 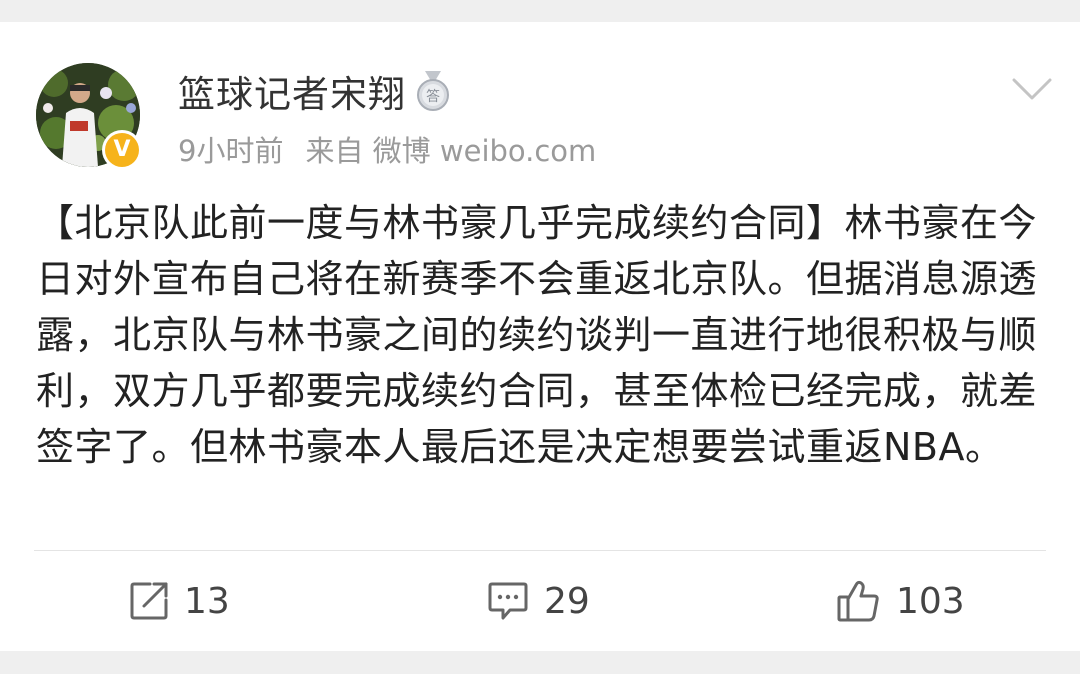 I want to click on comment-count: 29, so click(x=567, y=601).